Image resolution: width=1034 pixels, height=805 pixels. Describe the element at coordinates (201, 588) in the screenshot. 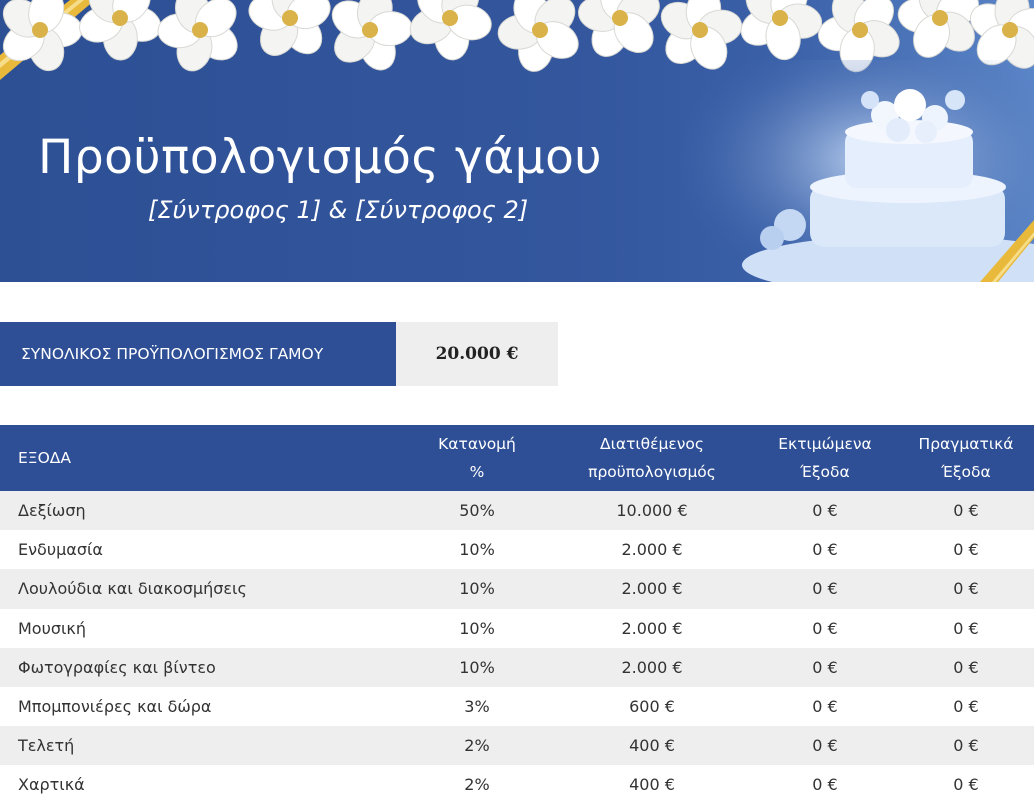

I see `col-expenses-cell: Λουλούδια και διακοσμήσεις` at that location.